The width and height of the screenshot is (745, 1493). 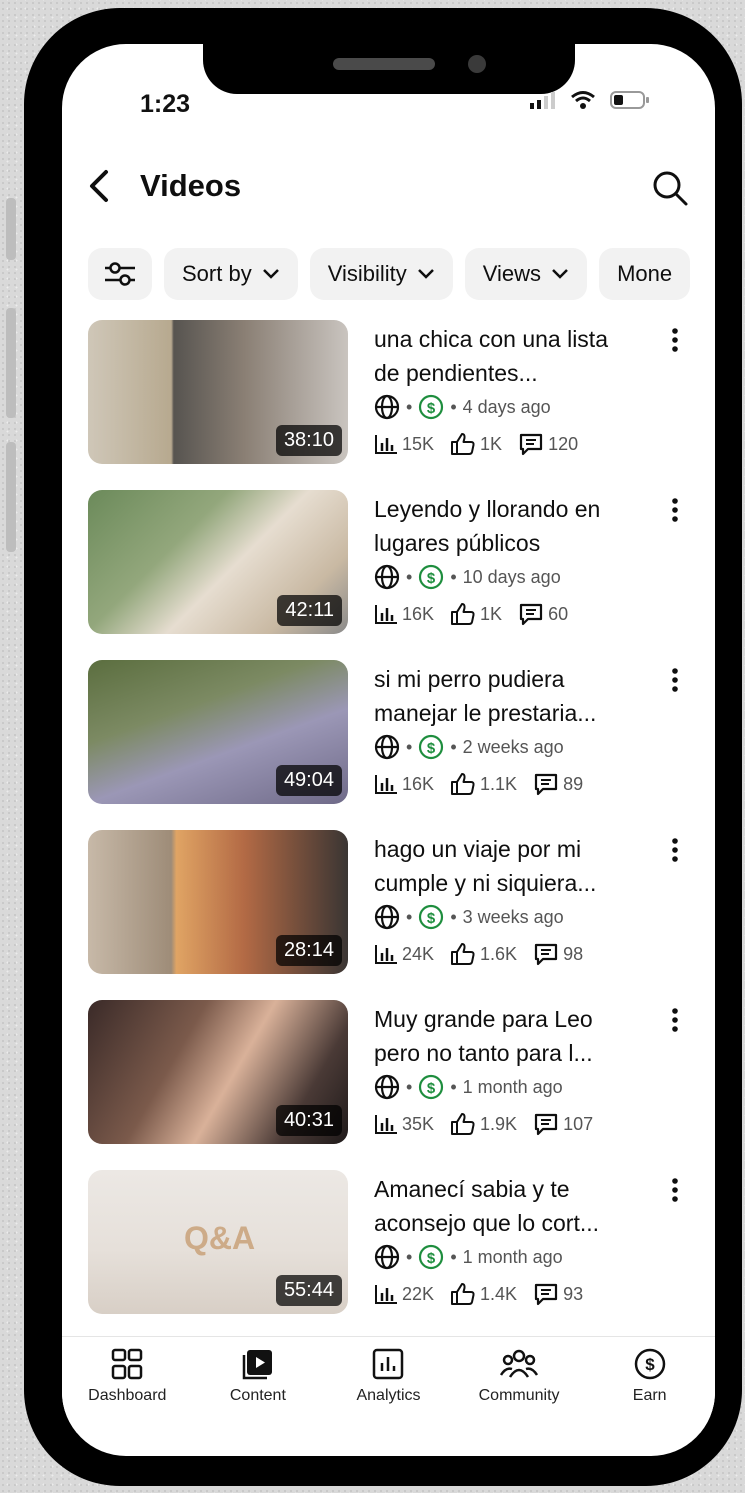 What do you see at coordinates (218, 902) in the screenshot?
I see `video-thumbnail: 28:14` at bounding box center [218, 902].